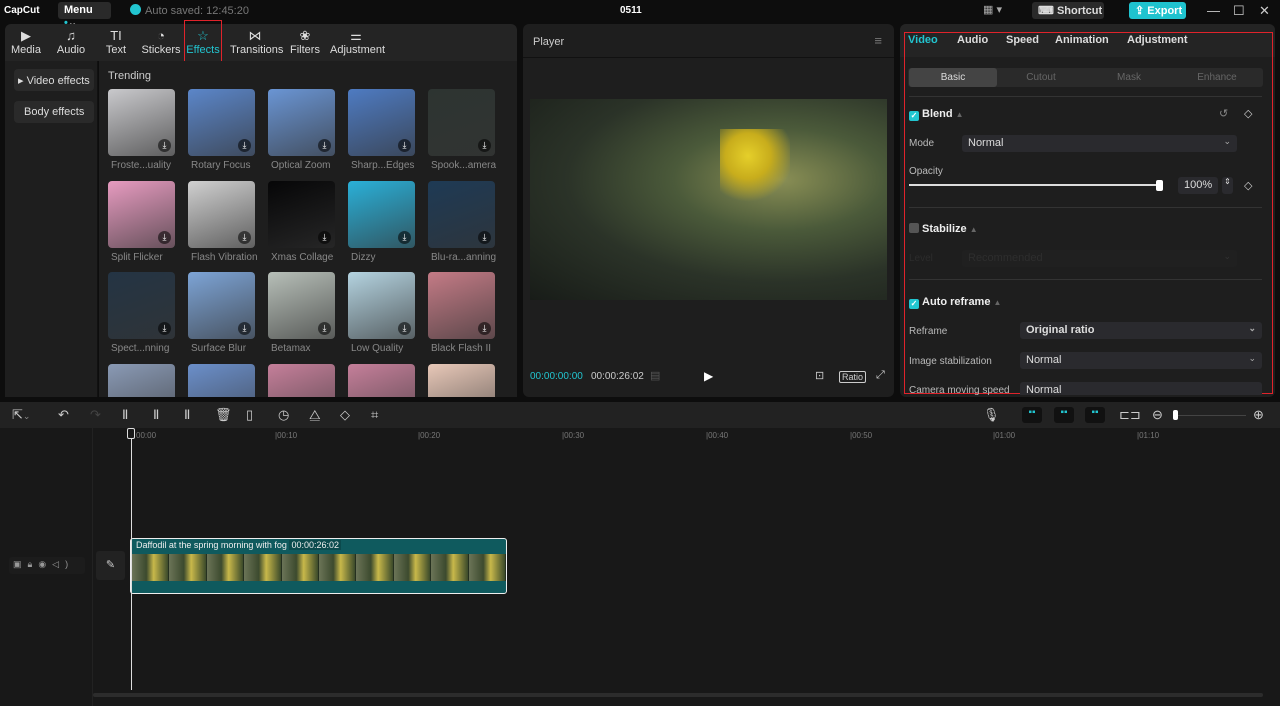  I want to click on microphone-icon: 🎙, so click(991, 415).